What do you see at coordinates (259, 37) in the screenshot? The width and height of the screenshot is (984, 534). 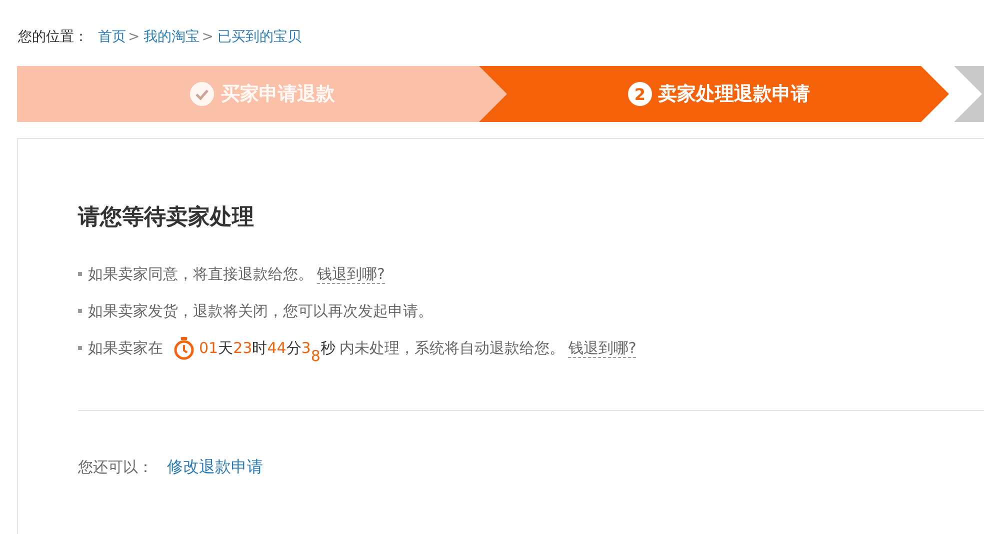 I see `breadcrumb-link: 已买到的宝贝` at bounding box center [259, 37].